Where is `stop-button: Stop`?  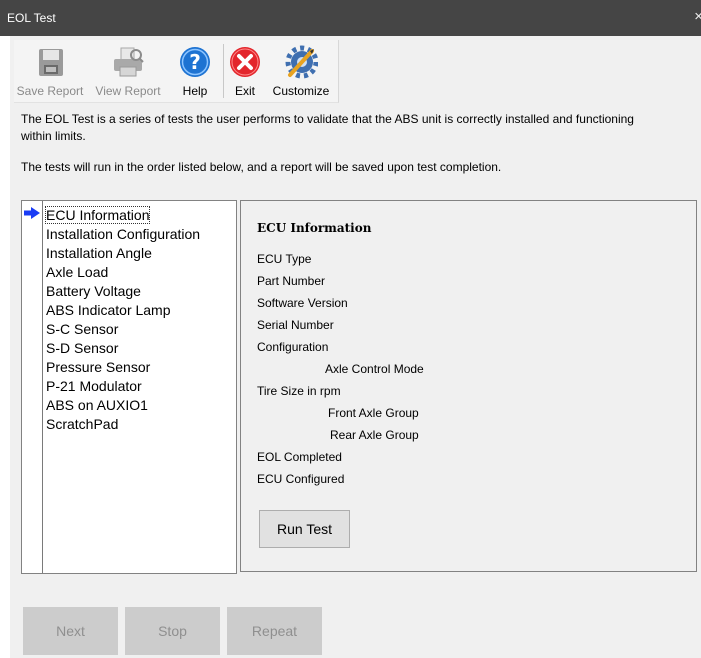
stop-button: Stop is located at coordinates (172, 631).